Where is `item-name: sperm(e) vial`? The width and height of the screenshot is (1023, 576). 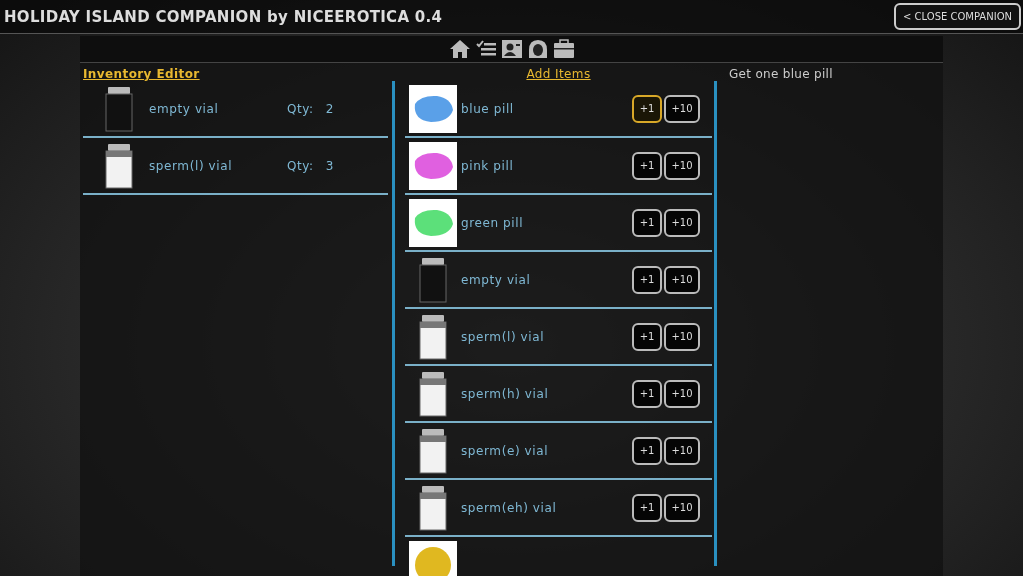 item-name: sperm(e) vial is located at coordinates (505, 450).